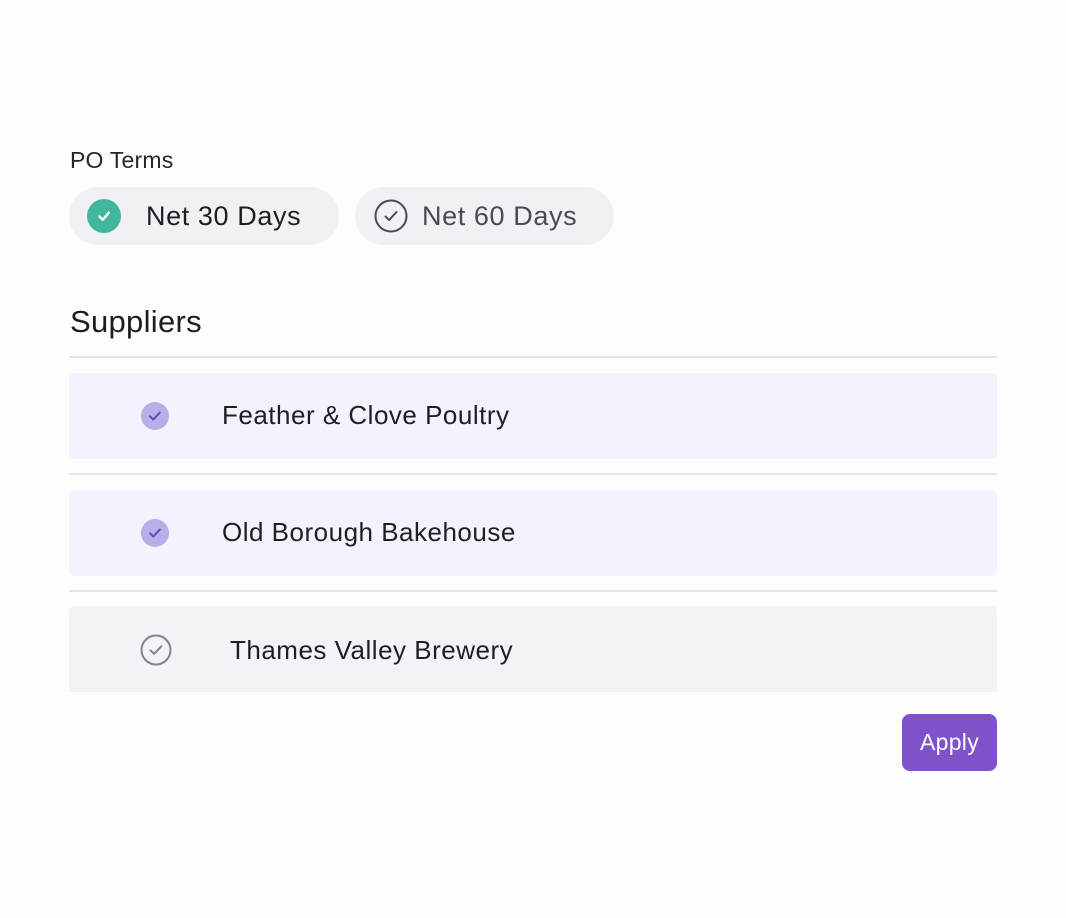  Describe the element at coordinates (533, 649) in the screenshot. I see `supplier-row-thames-valley-brewery: Thames Valley Brewery` at that location.